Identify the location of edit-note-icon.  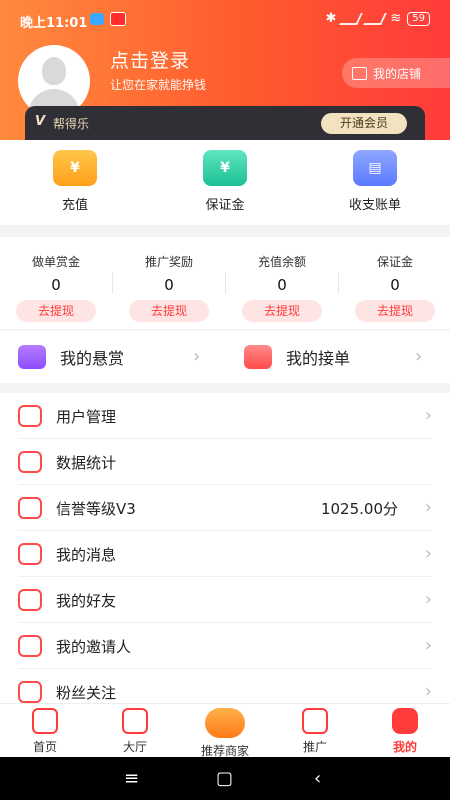
(32, 357).